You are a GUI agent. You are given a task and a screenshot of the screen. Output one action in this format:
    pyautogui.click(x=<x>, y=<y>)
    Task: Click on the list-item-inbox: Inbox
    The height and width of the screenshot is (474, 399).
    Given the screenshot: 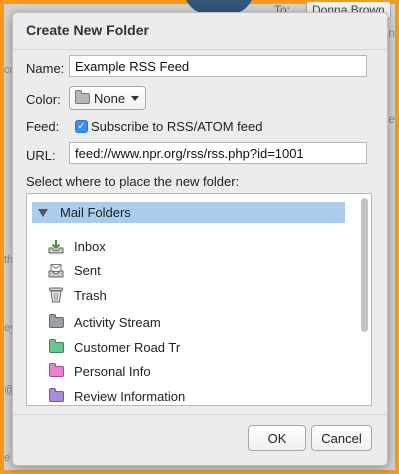 What is the action you would take?
    pyautogui.click(x=193, y=246)
    